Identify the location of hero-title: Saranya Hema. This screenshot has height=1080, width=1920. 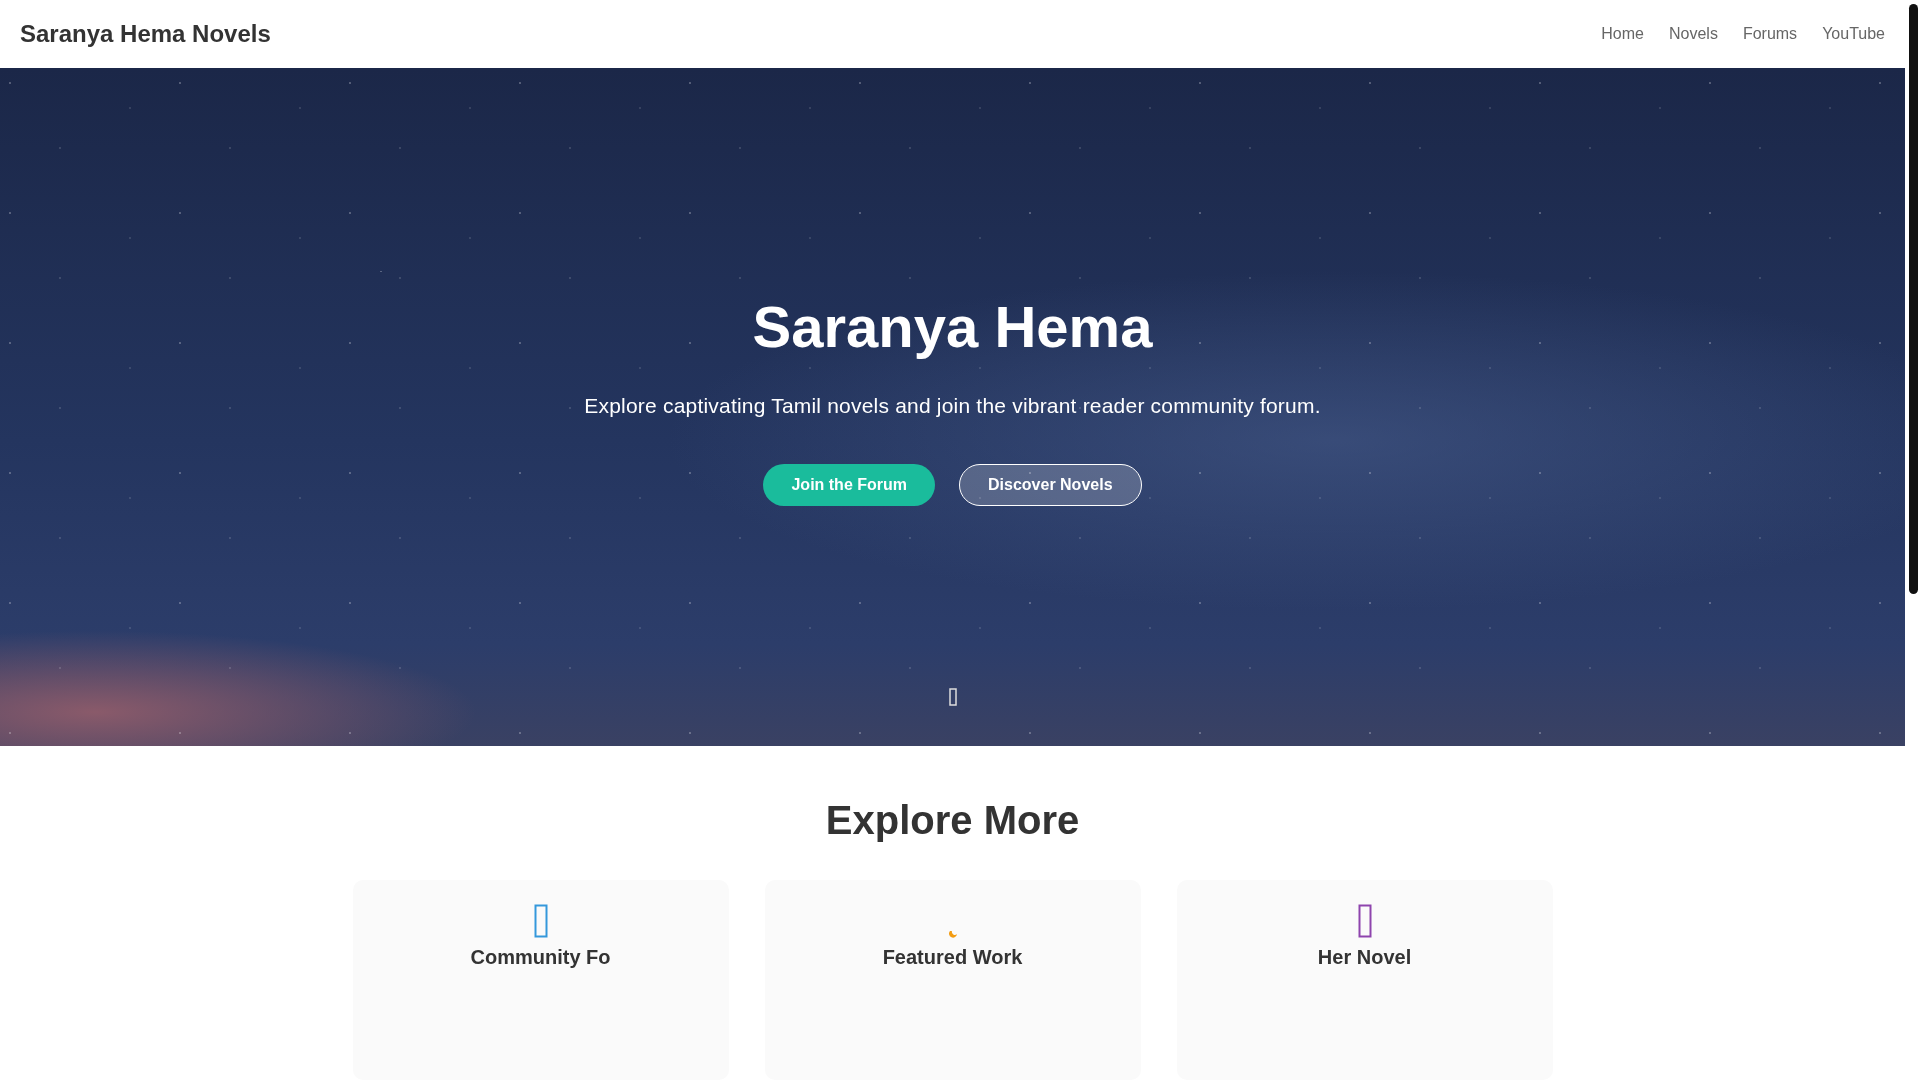
(952, 327).